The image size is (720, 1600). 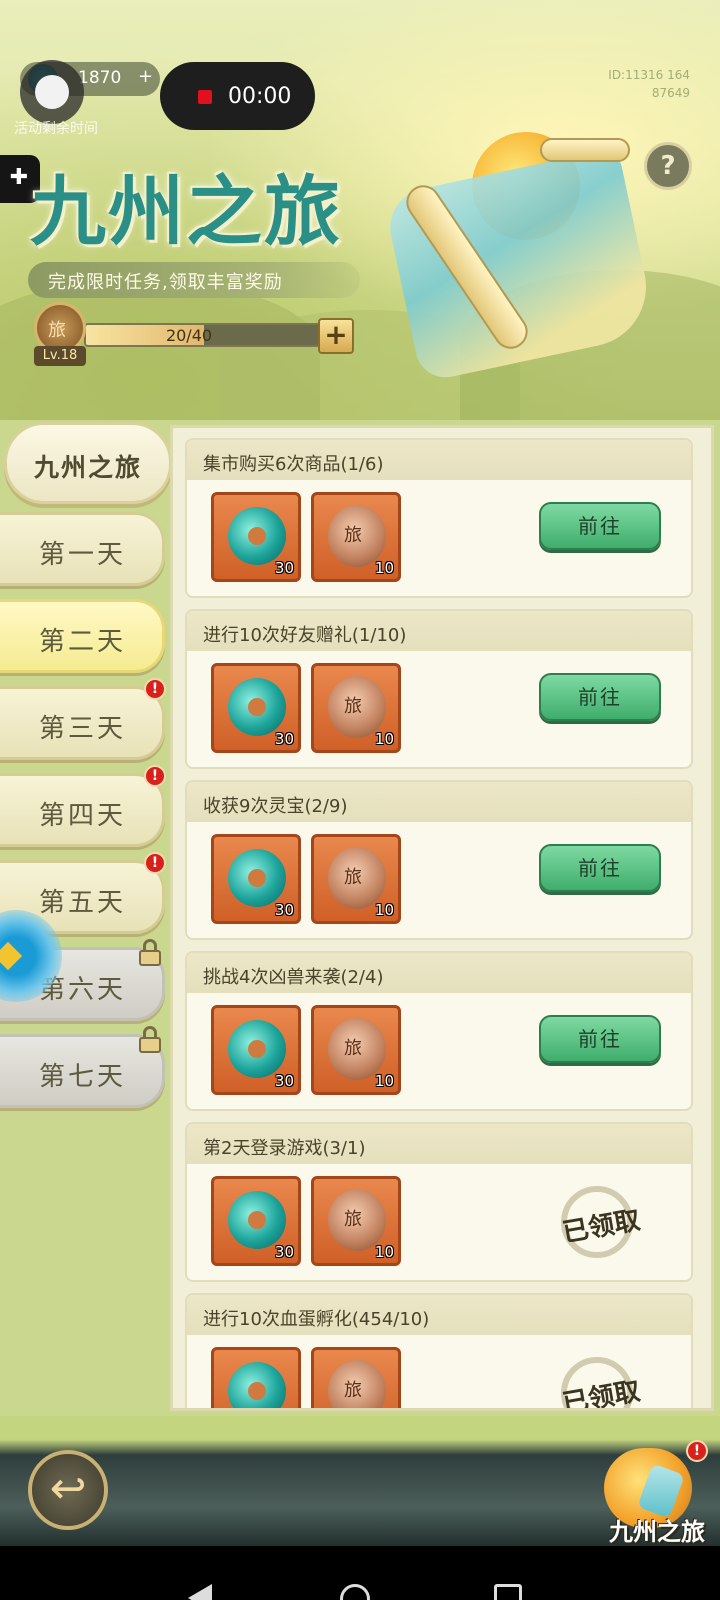 I want to click on tab-day-label: 第四天, so click(x=82, y=816).